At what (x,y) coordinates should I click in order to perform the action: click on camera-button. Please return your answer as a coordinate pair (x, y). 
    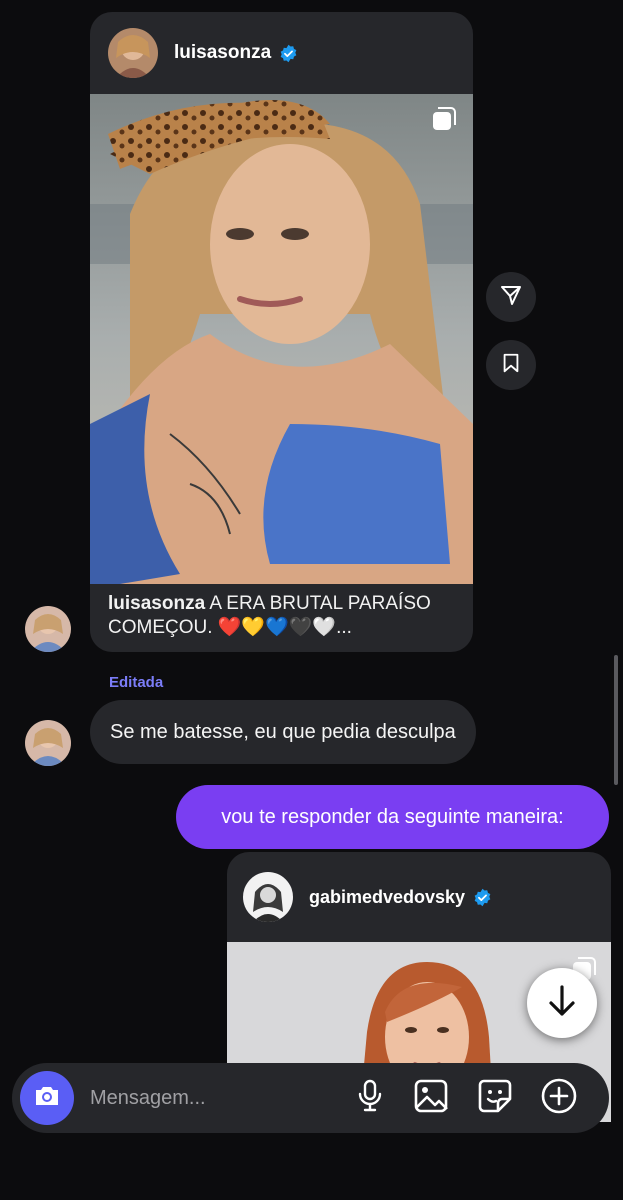
    Looking at the image, I should click on (47, 1098).